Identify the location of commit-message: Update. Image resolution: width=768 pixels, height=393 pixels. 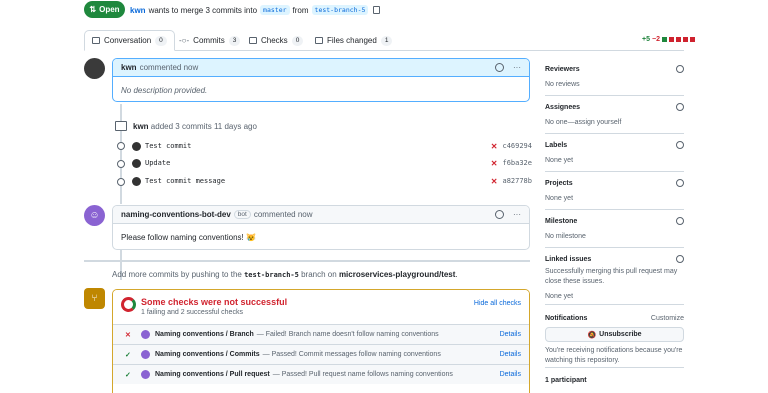
(157, 163).